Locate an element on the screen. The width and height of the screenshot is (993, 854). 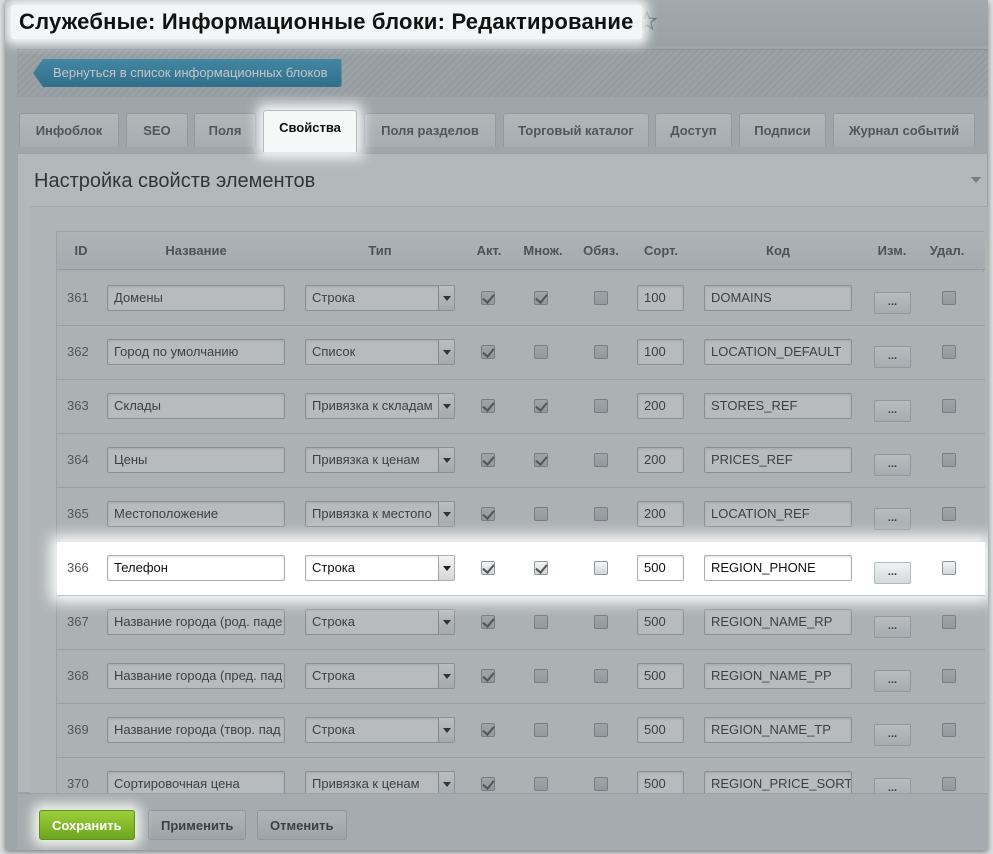
property-name-input: Телефон is located at coordinates (196, 568).